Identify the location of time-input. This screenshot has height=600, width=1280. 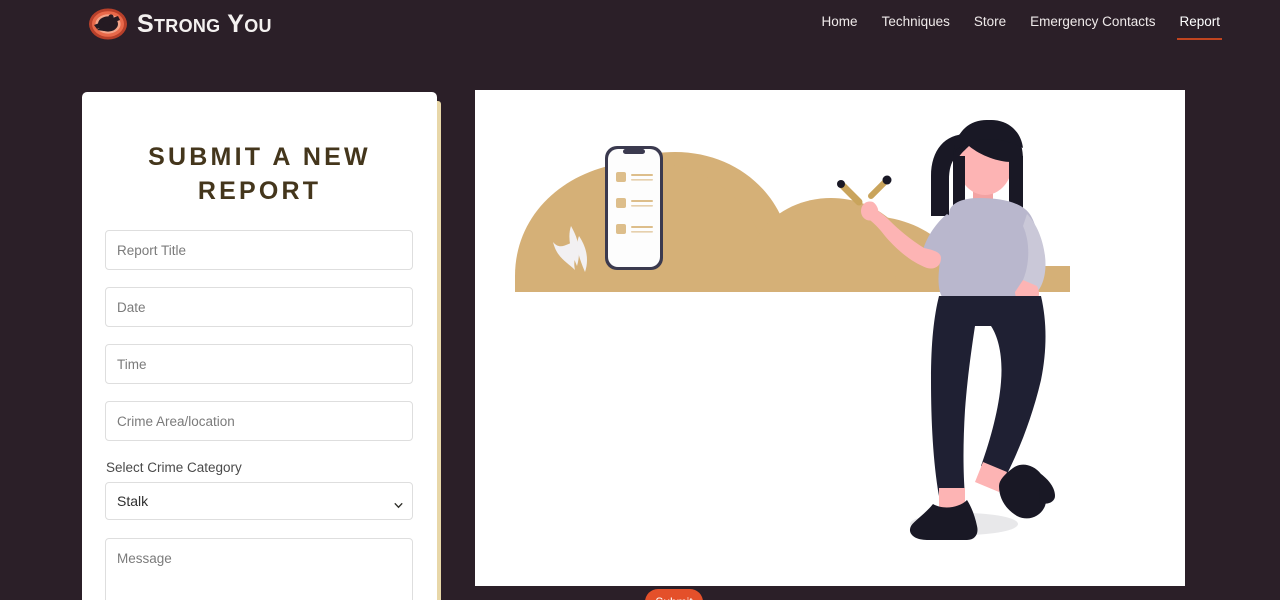
(259, 364).